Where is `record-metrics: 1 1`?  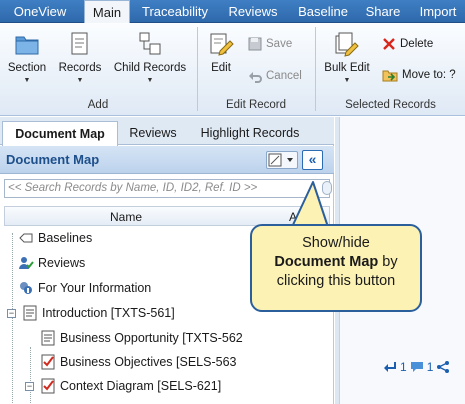 record-metrics: 1 1 is located at coordinates (416, 367).